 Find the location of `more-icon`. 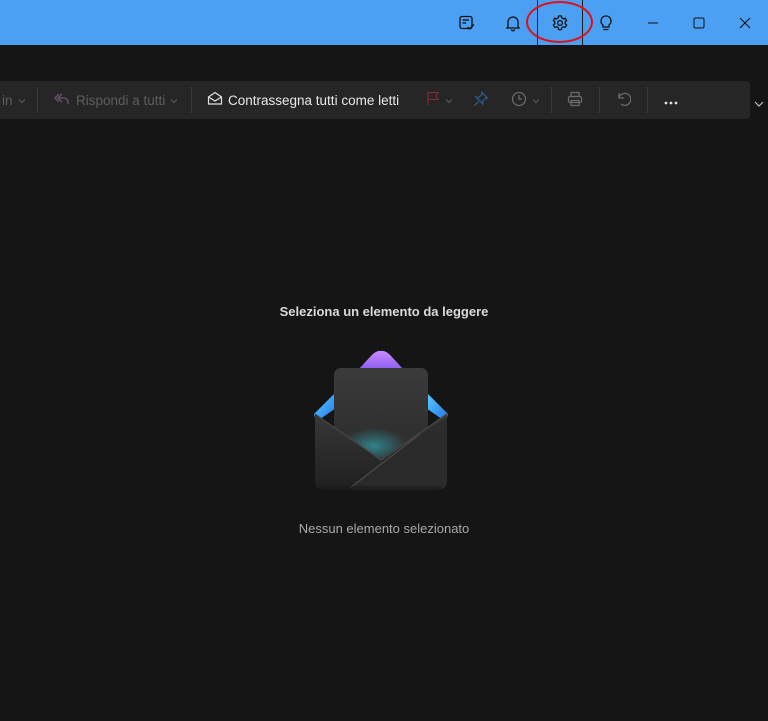

more-icon is located at coordinates (671, 100).